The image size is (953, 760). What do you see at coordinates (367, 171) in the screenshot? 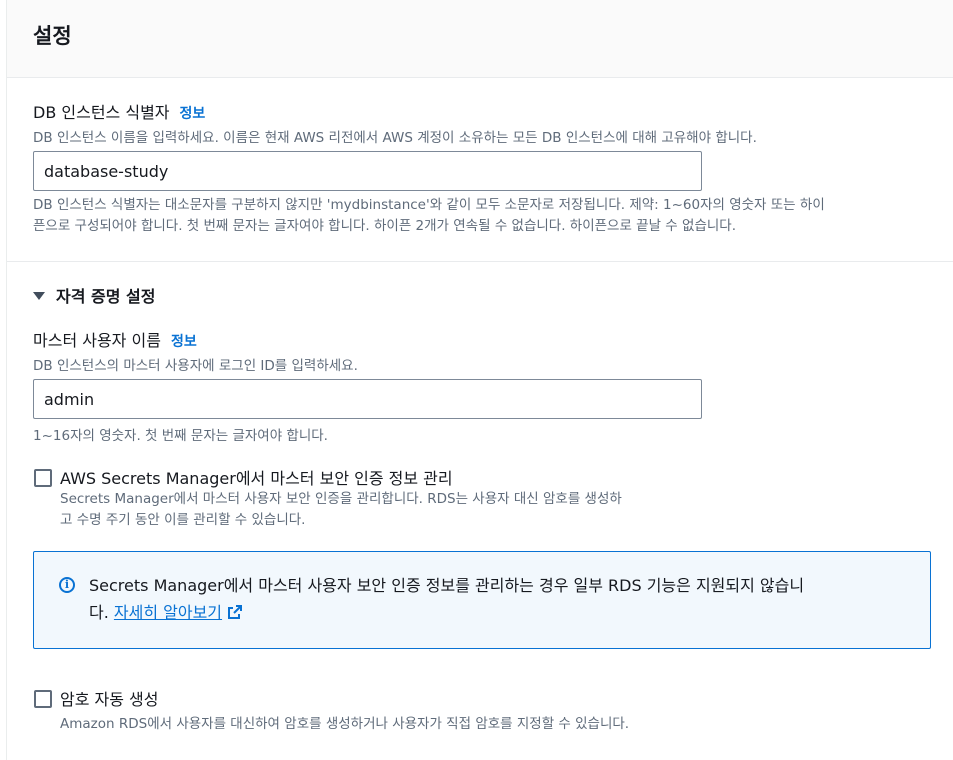
I see `instance-identifier-input` at bounding box center [367, 171].